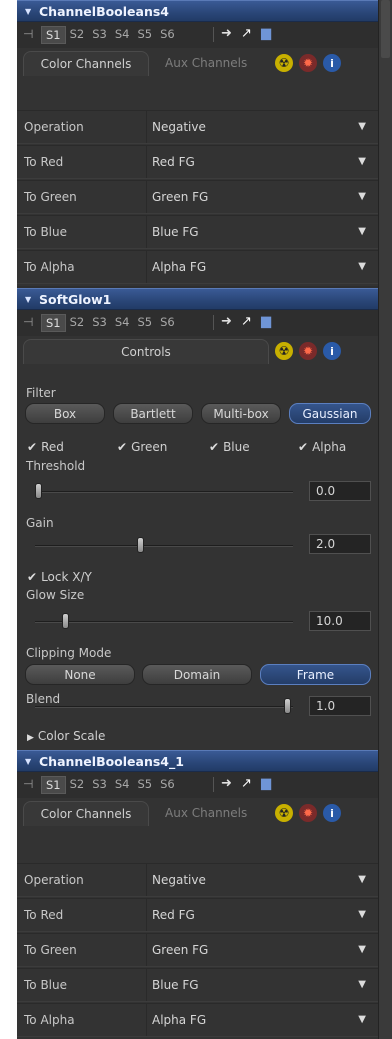 The image size is (392, 1039). Describe the element at coordinates (315, 674) in the screenshot. I see `clipping-frame-button: Frame` at that location.